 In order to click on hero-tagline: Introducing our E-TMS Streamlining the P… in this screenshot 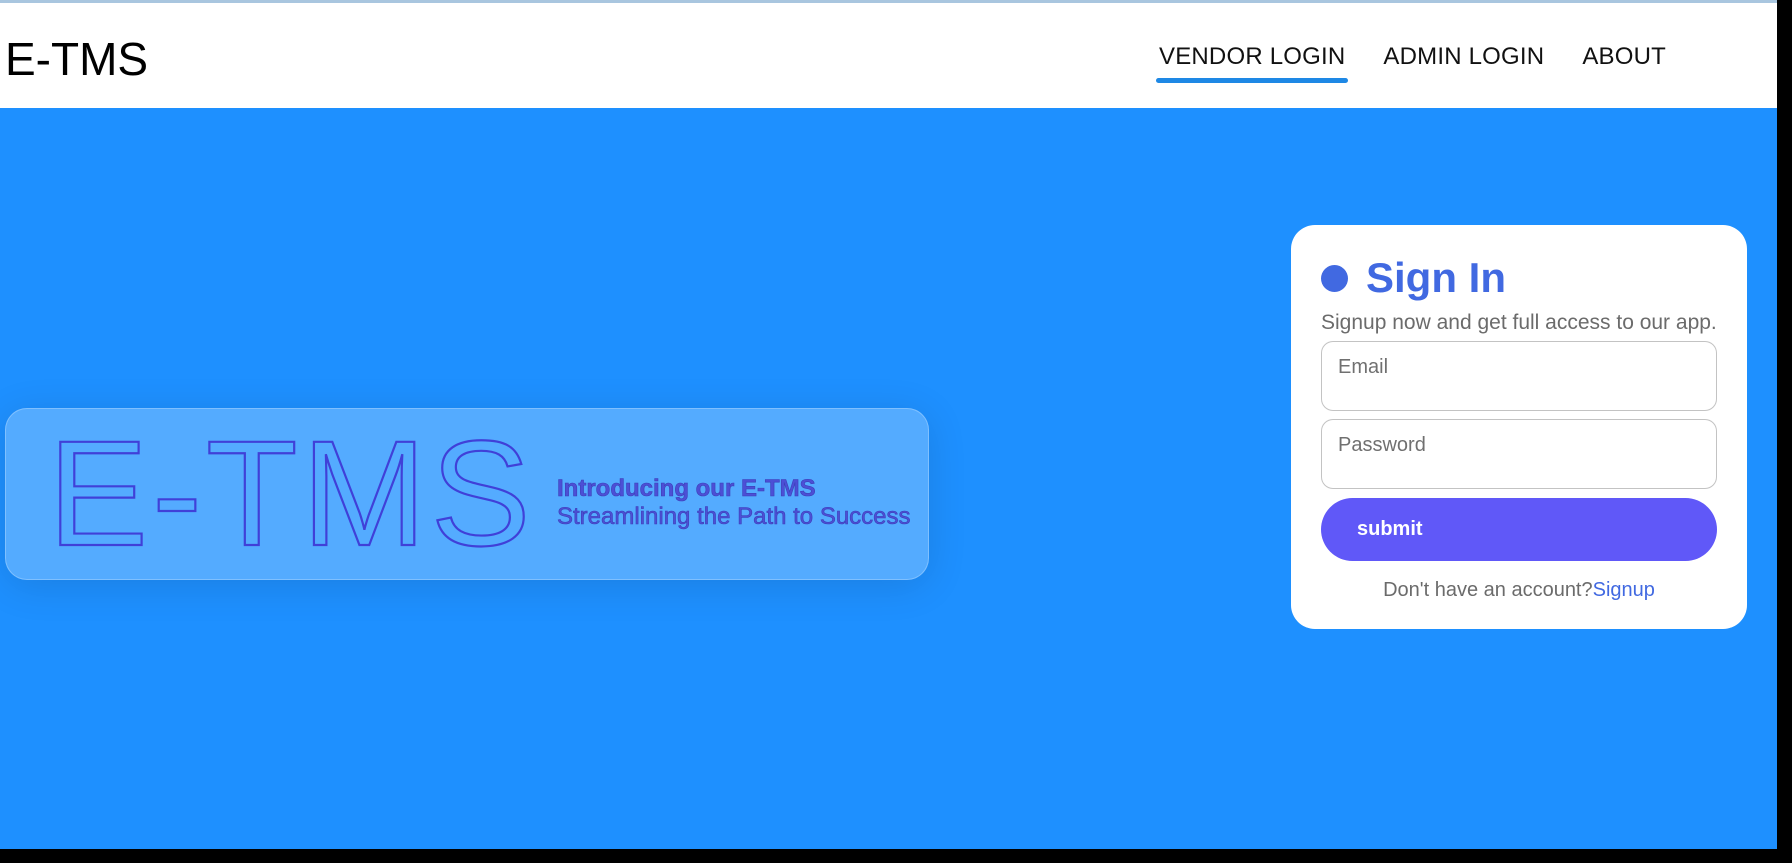, I will do `click(734, 503)`.